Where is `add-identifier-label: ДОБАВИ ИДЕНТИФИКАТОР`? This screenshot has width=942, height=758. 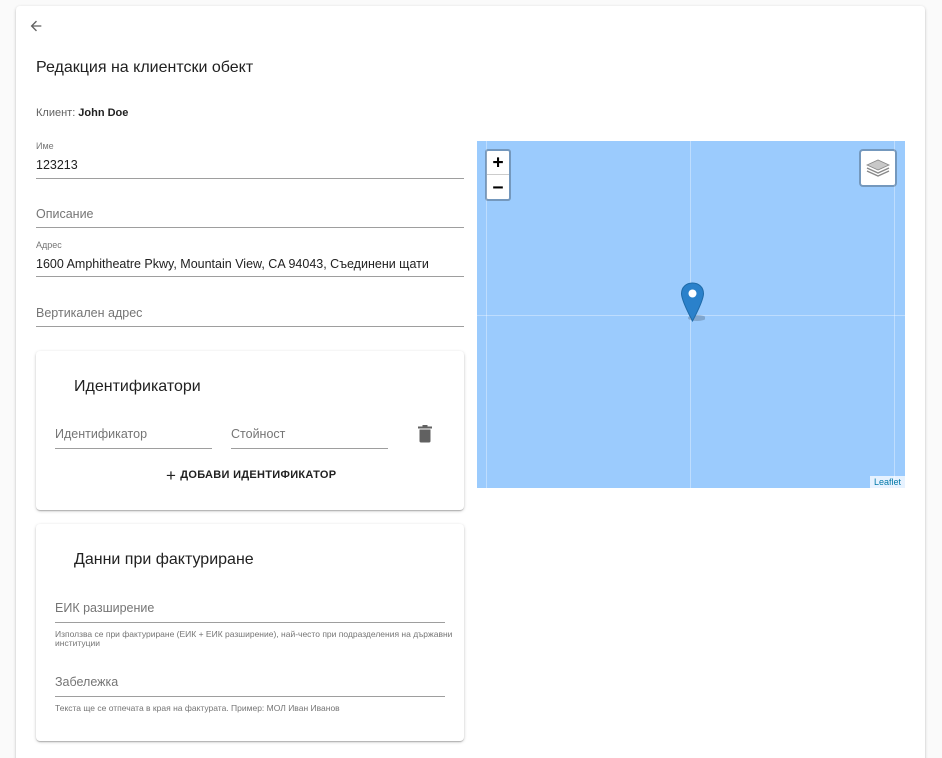
add-identifier-label: ДОБАВИ ИДЕНТИФИКАТОР is located at coordinates (258, 475).